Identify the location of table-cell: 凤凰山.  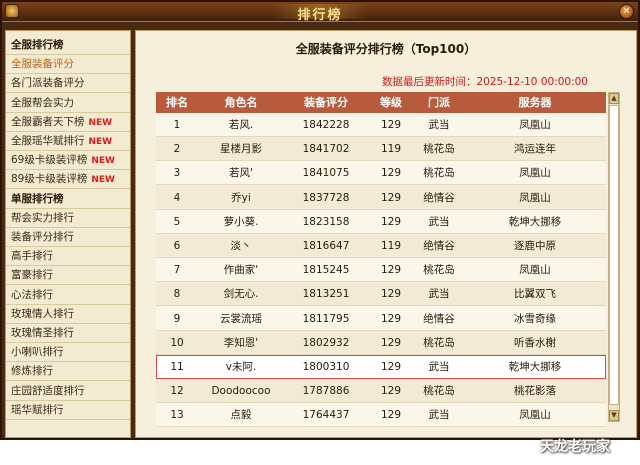
(535, 173).